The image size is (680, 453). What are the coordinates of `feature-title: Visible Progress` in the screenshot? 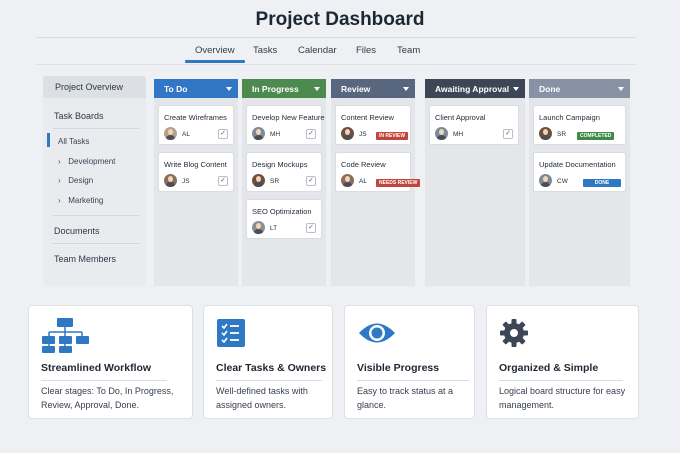 It's located at (398, 368).